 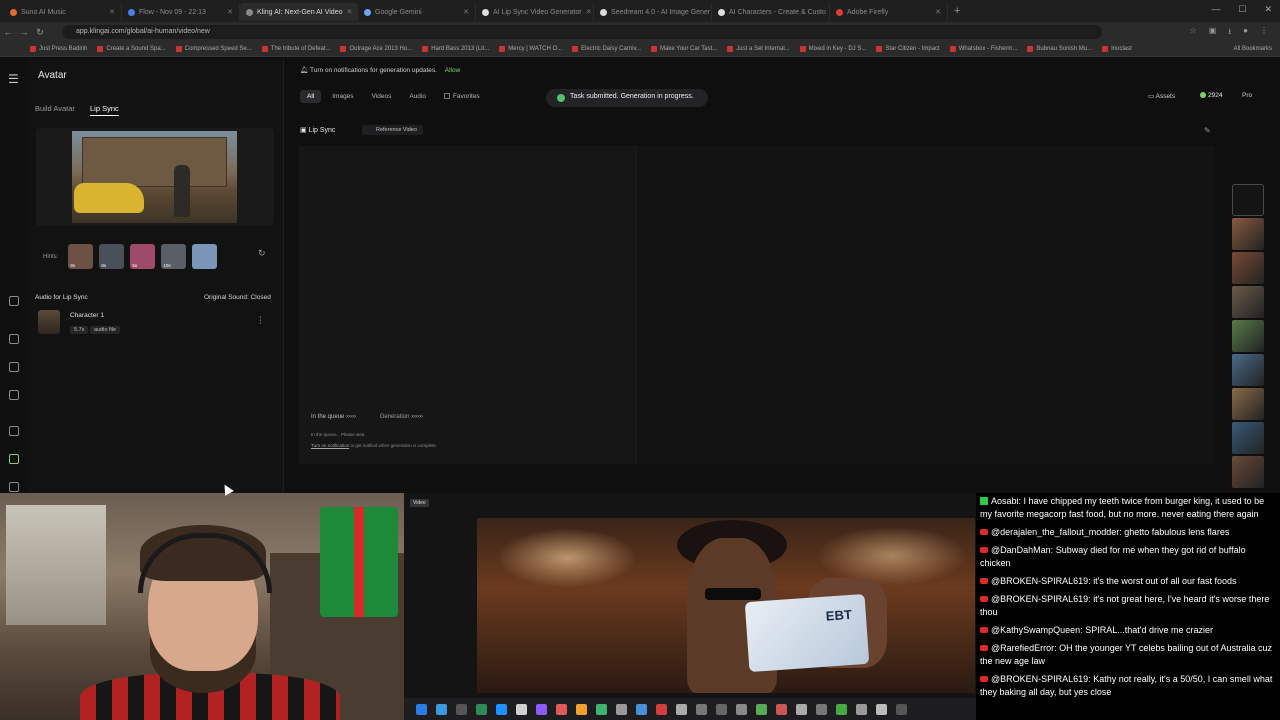 What do you see at coordinates (299, 12) in the screenshot?
I see `browser-tab: Kling AI: Next-Gen AI Video ✕` at bounding box center [299, 12].